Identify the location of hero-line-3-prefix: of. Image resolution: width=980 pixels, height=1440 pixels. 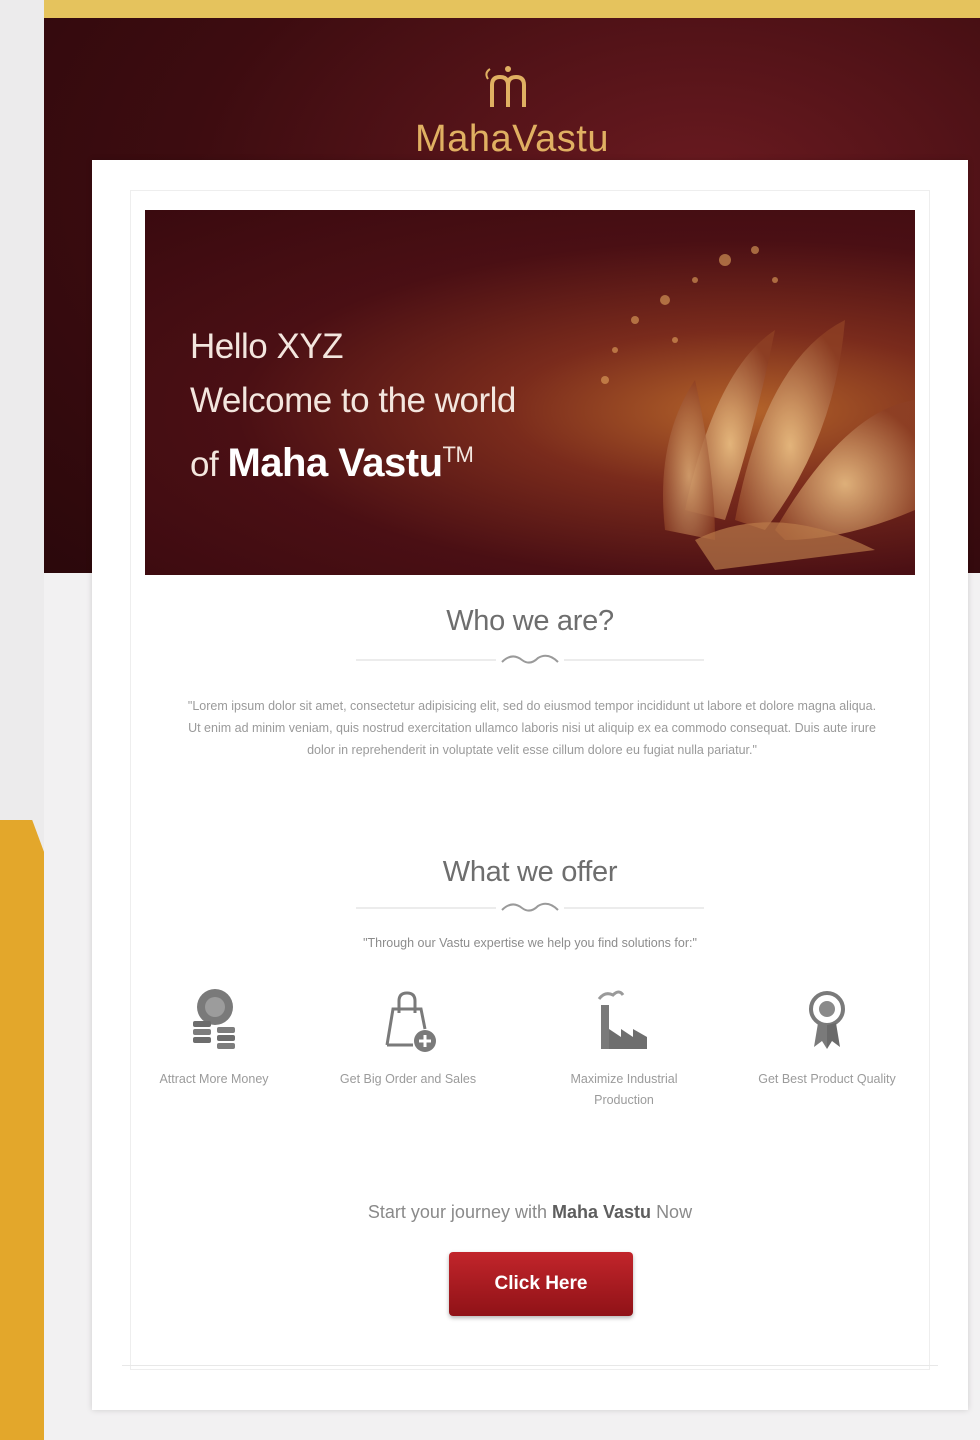
(204, 464).